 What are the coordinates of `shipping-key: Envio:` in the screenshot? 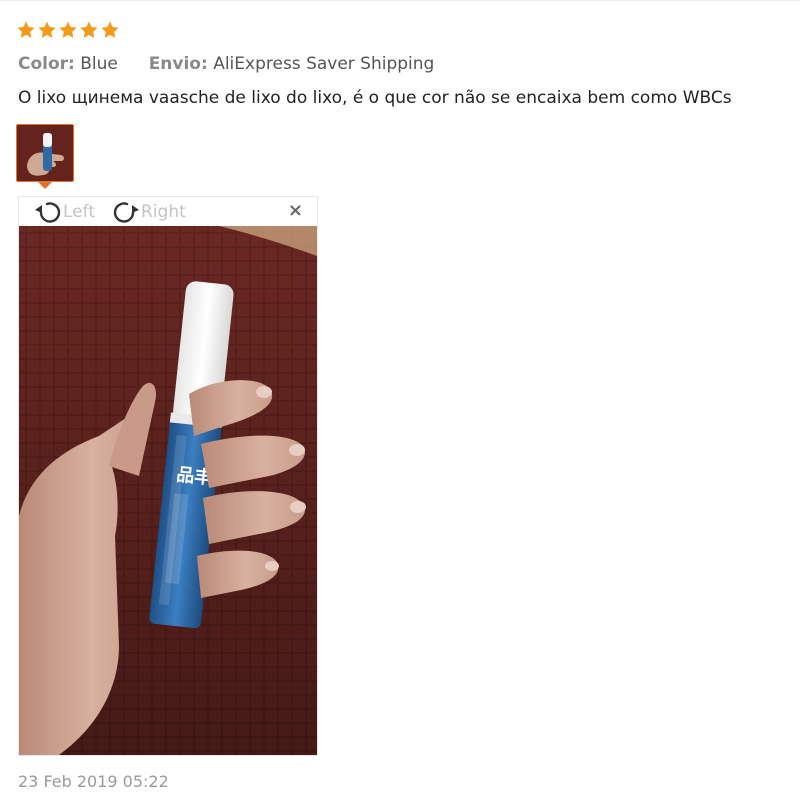 It's located at (178, 64).